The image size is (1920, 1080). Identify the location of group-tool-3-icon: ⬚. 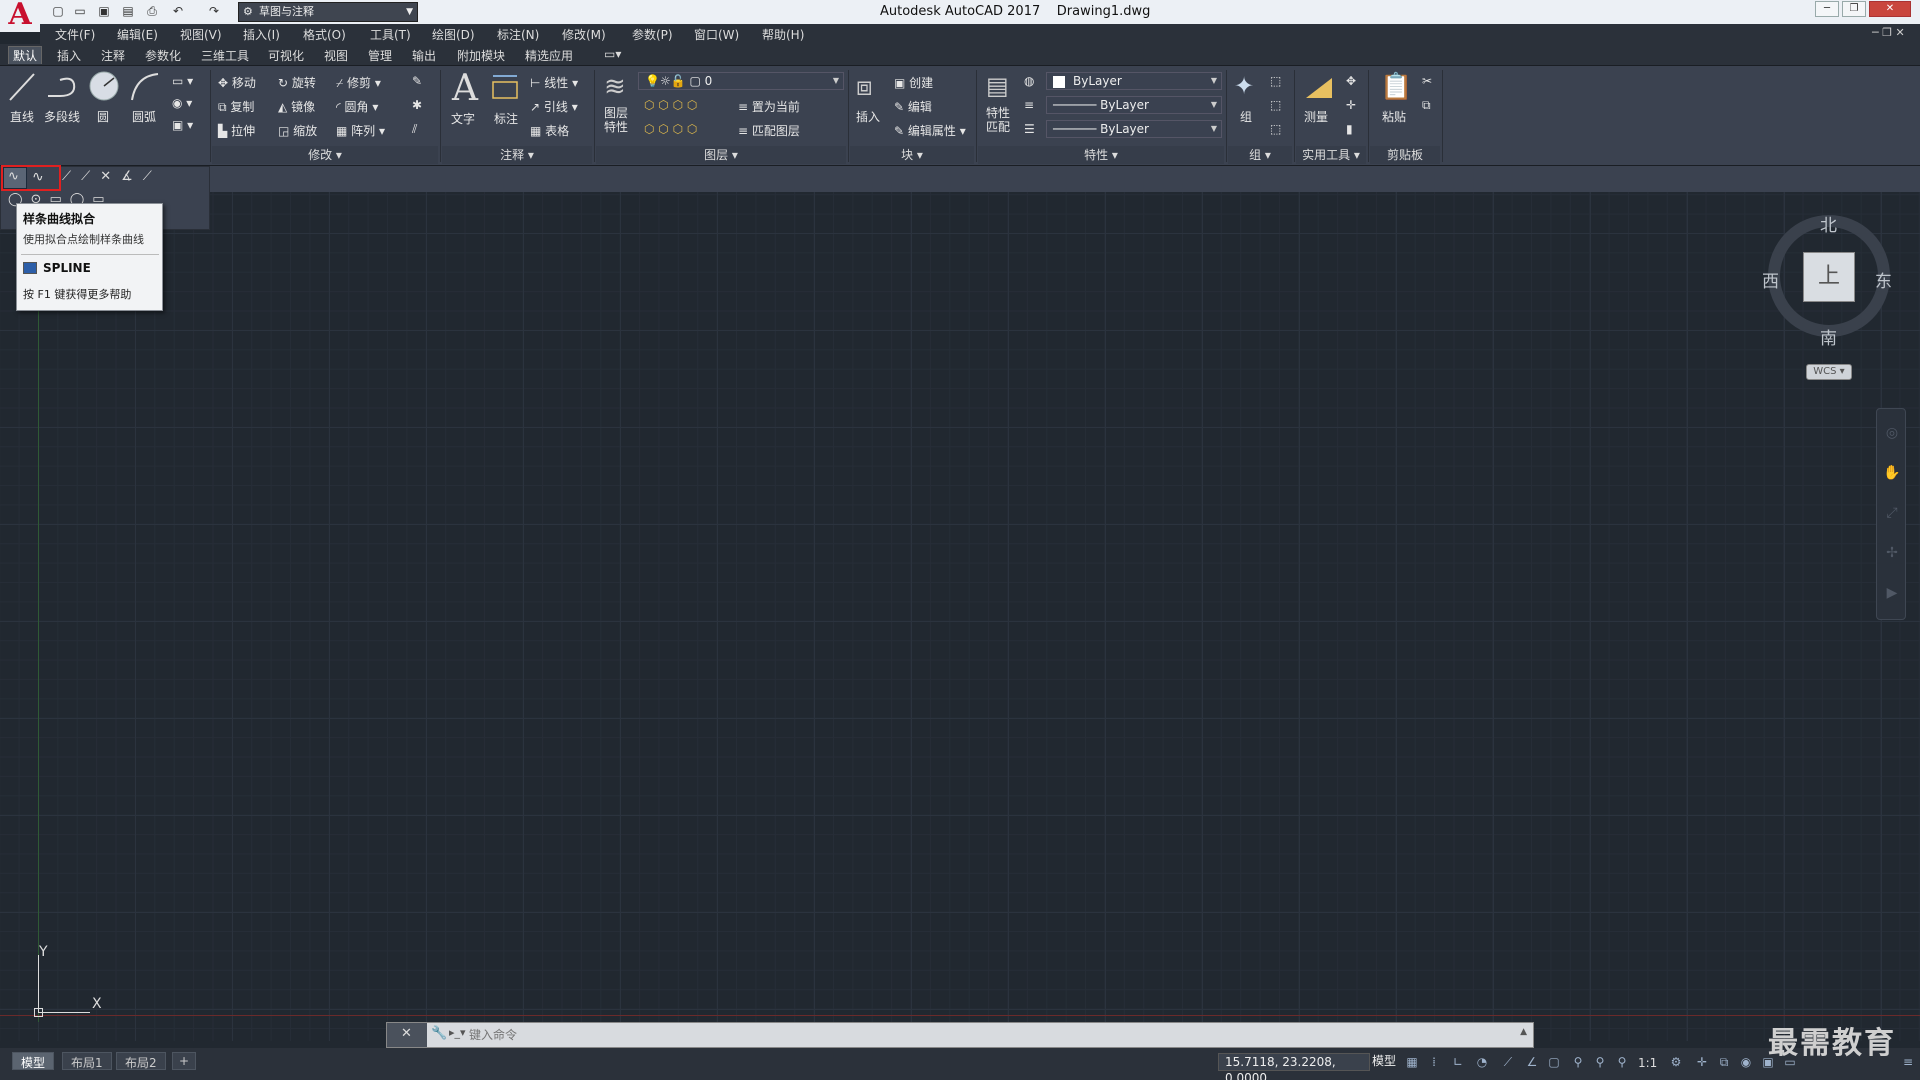
(1275, 129).